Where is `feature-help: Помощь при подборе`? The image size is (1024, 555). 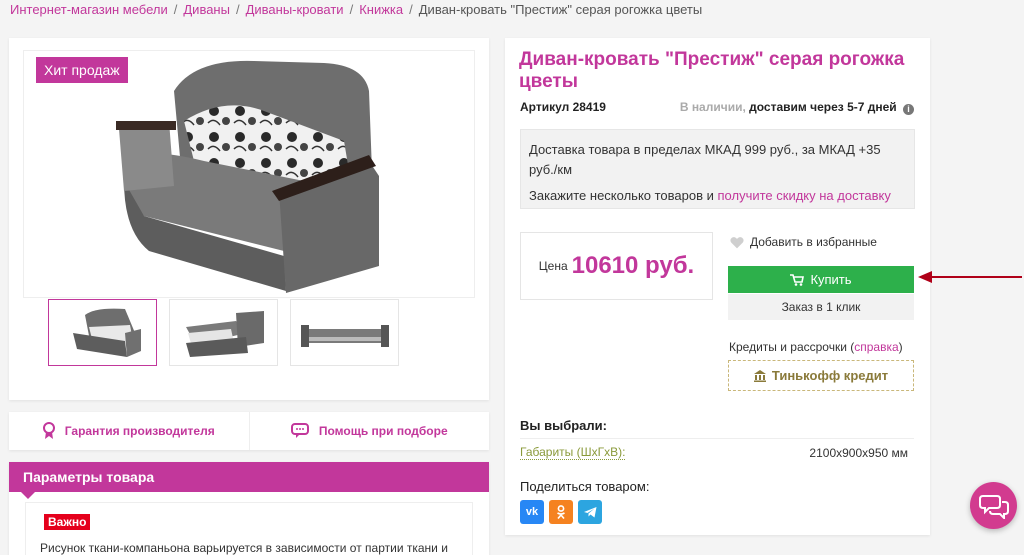 feature-help: Помощь при подборе is located at coordinates (369, 431).